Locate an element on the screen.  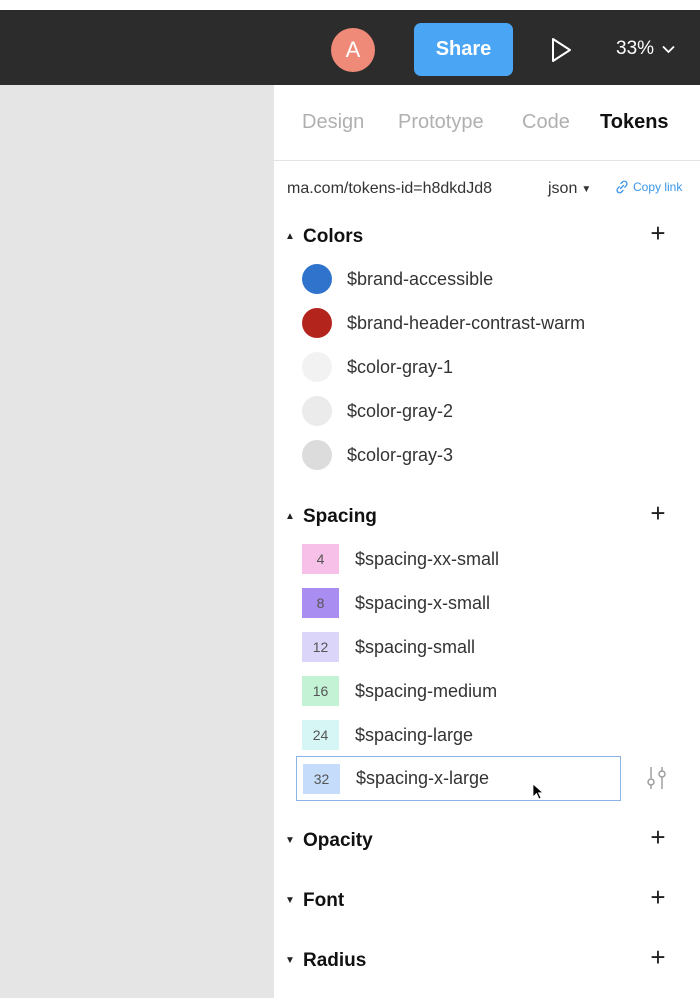
color-token-row: $color-gray-3 is located at coordinates (492, 455).